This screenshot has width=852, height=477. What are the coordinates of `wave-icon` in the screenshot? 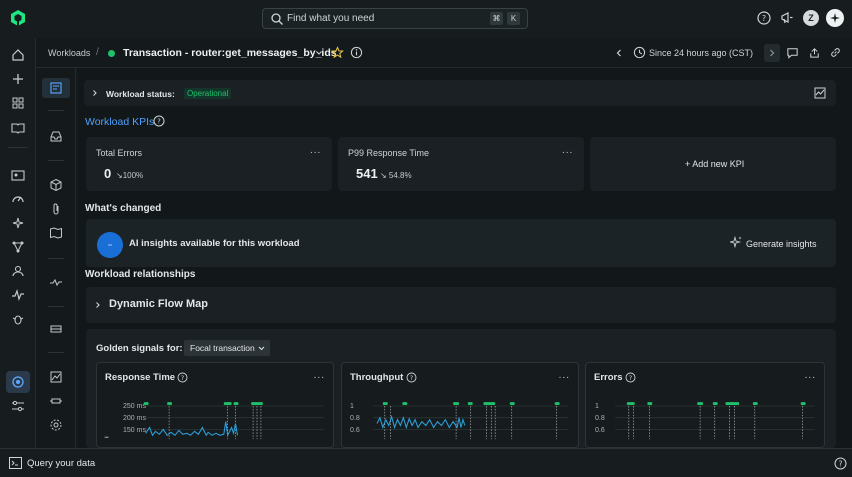 It's located at (56, 282).